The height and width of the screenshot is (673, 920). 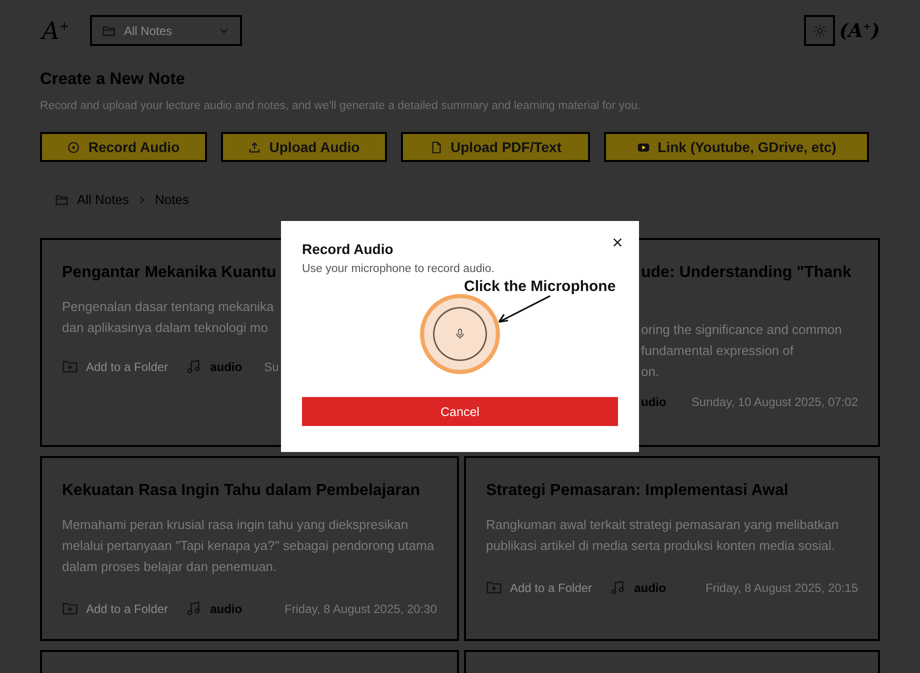 I want to click on note-description: Rangkuman awal terkait strategi pemasaran yang melibatkan publikasi artikel di media serta produksi konten media sosial., so click(x=663, y=535).